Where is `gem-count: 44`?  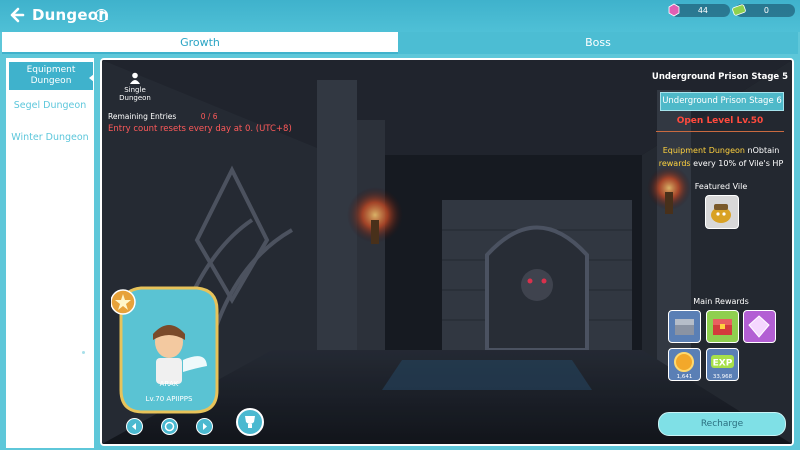
gem-count: 44 is located at coordinates (702, 10).